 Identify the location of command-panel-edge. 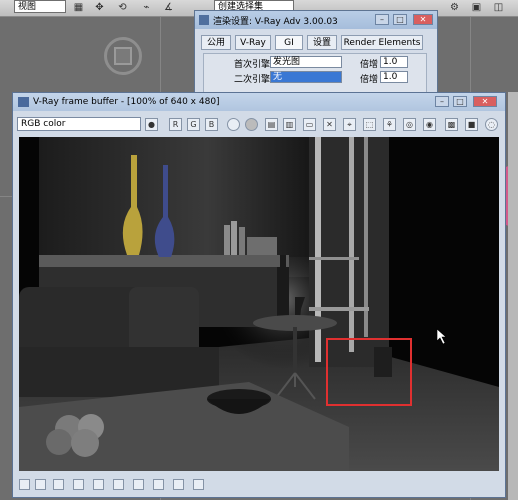
(513, 296).